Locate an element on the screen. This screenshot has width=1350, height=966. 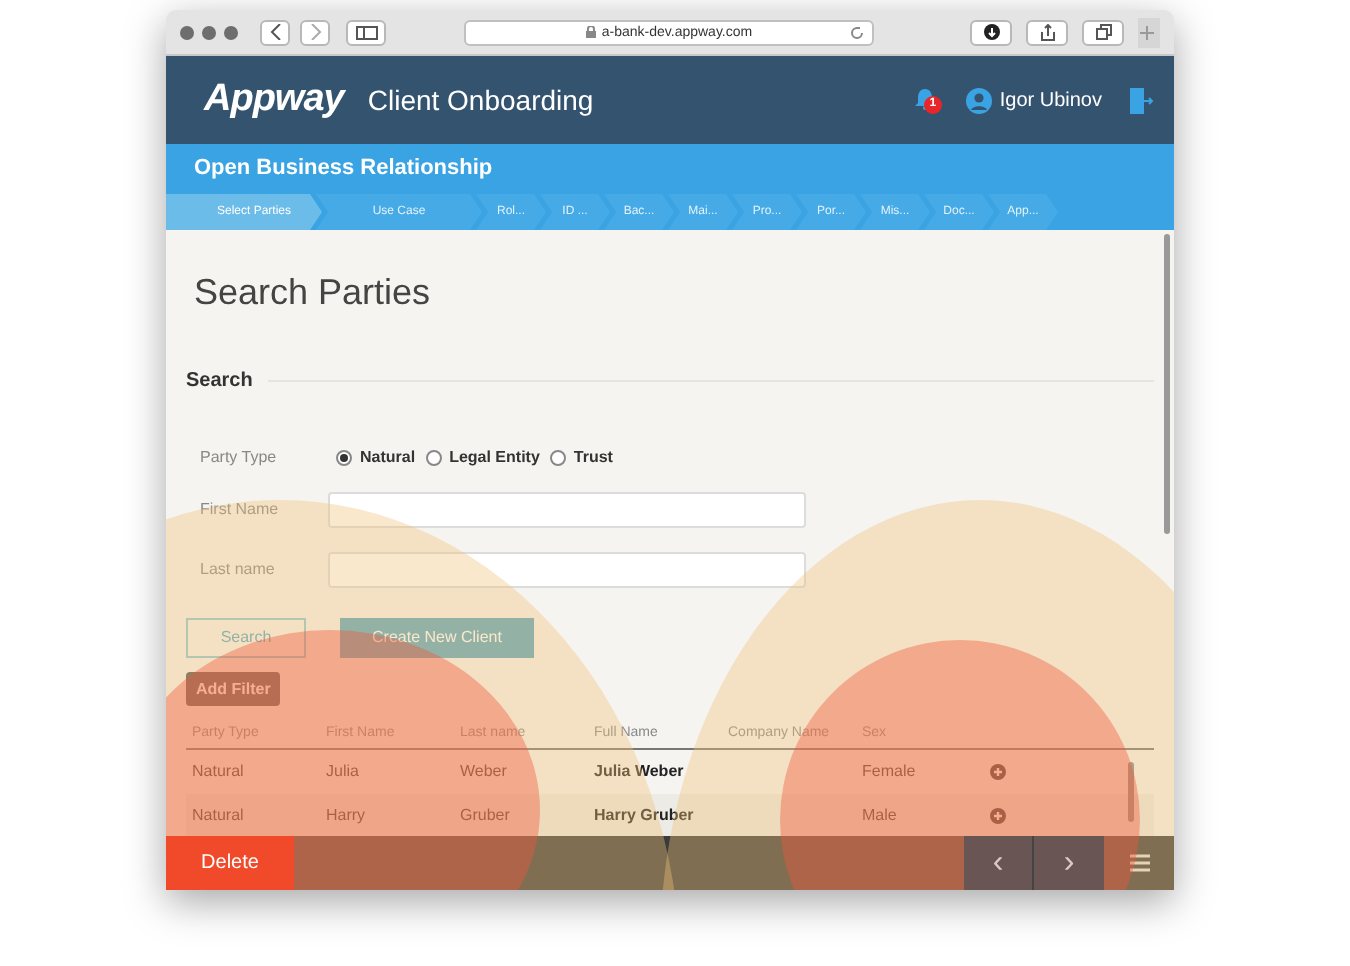
field-label: Last name is located at coordinates (238, 570).